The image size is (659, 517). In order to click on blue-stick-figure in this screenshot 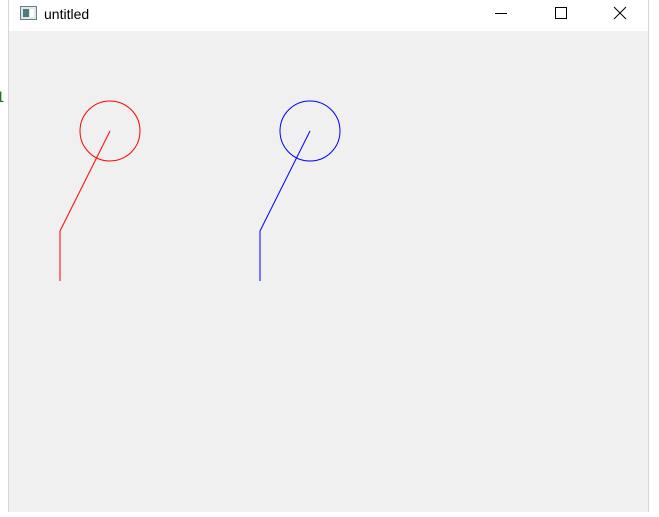, I will do `click(300, 190)`.